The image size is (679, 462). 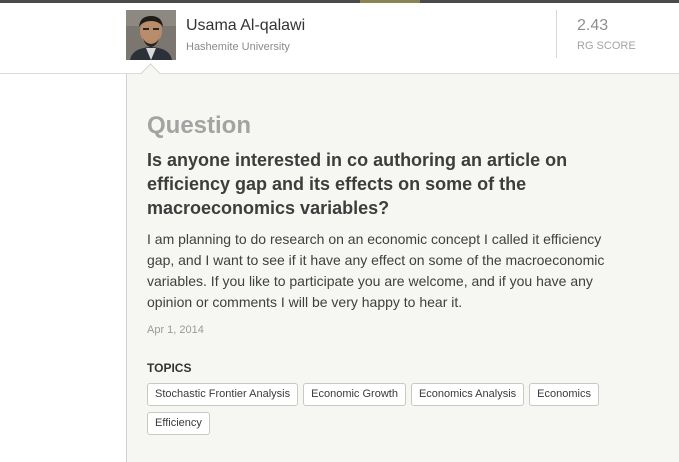 What do you see at coordinates (593, 25) in the screenshot?
I see `rg-score-value: 2.43` at bounding box center [593, 25].